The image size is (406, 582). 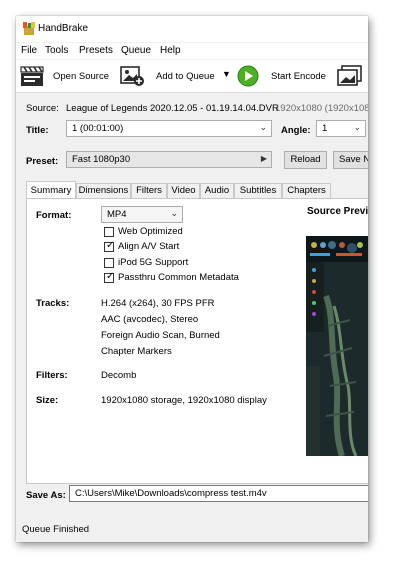 What do you see at coordinates (192, 51) in the screenshot?
I see `menu-bar: File Tools Presets Queue Help` at bounding box center [192, 51].